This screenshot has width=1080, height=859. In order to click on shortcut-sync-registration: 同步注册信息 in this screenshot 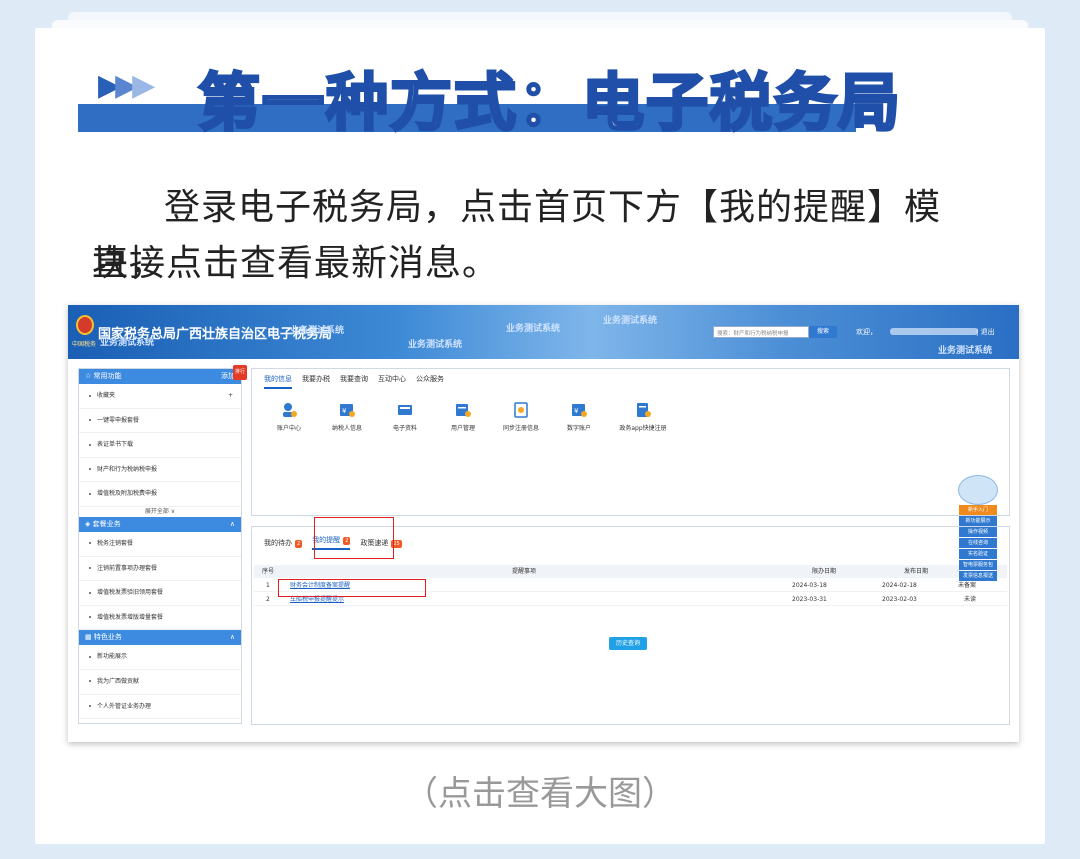, I will do `click(521, 416)`.